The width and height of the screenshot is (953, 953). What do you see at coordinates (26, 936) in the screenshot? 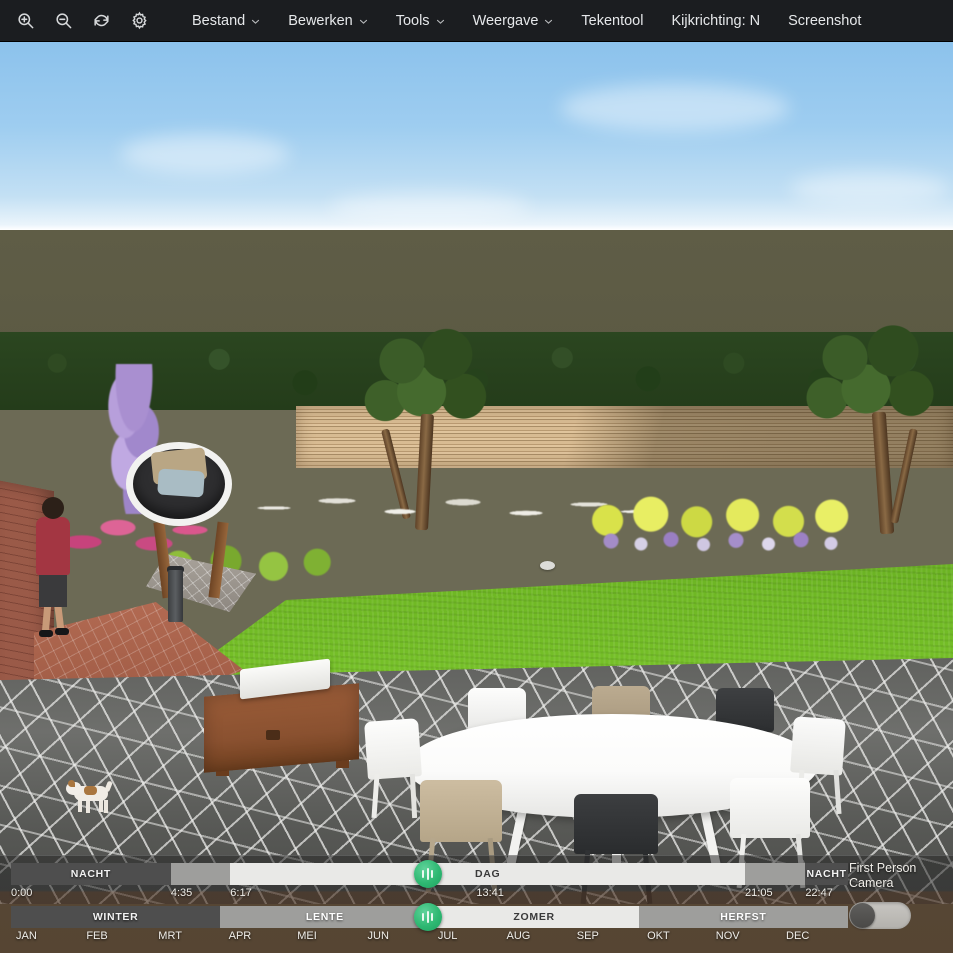
I see `tick-label: JAN` at bounding box center [26, 936].